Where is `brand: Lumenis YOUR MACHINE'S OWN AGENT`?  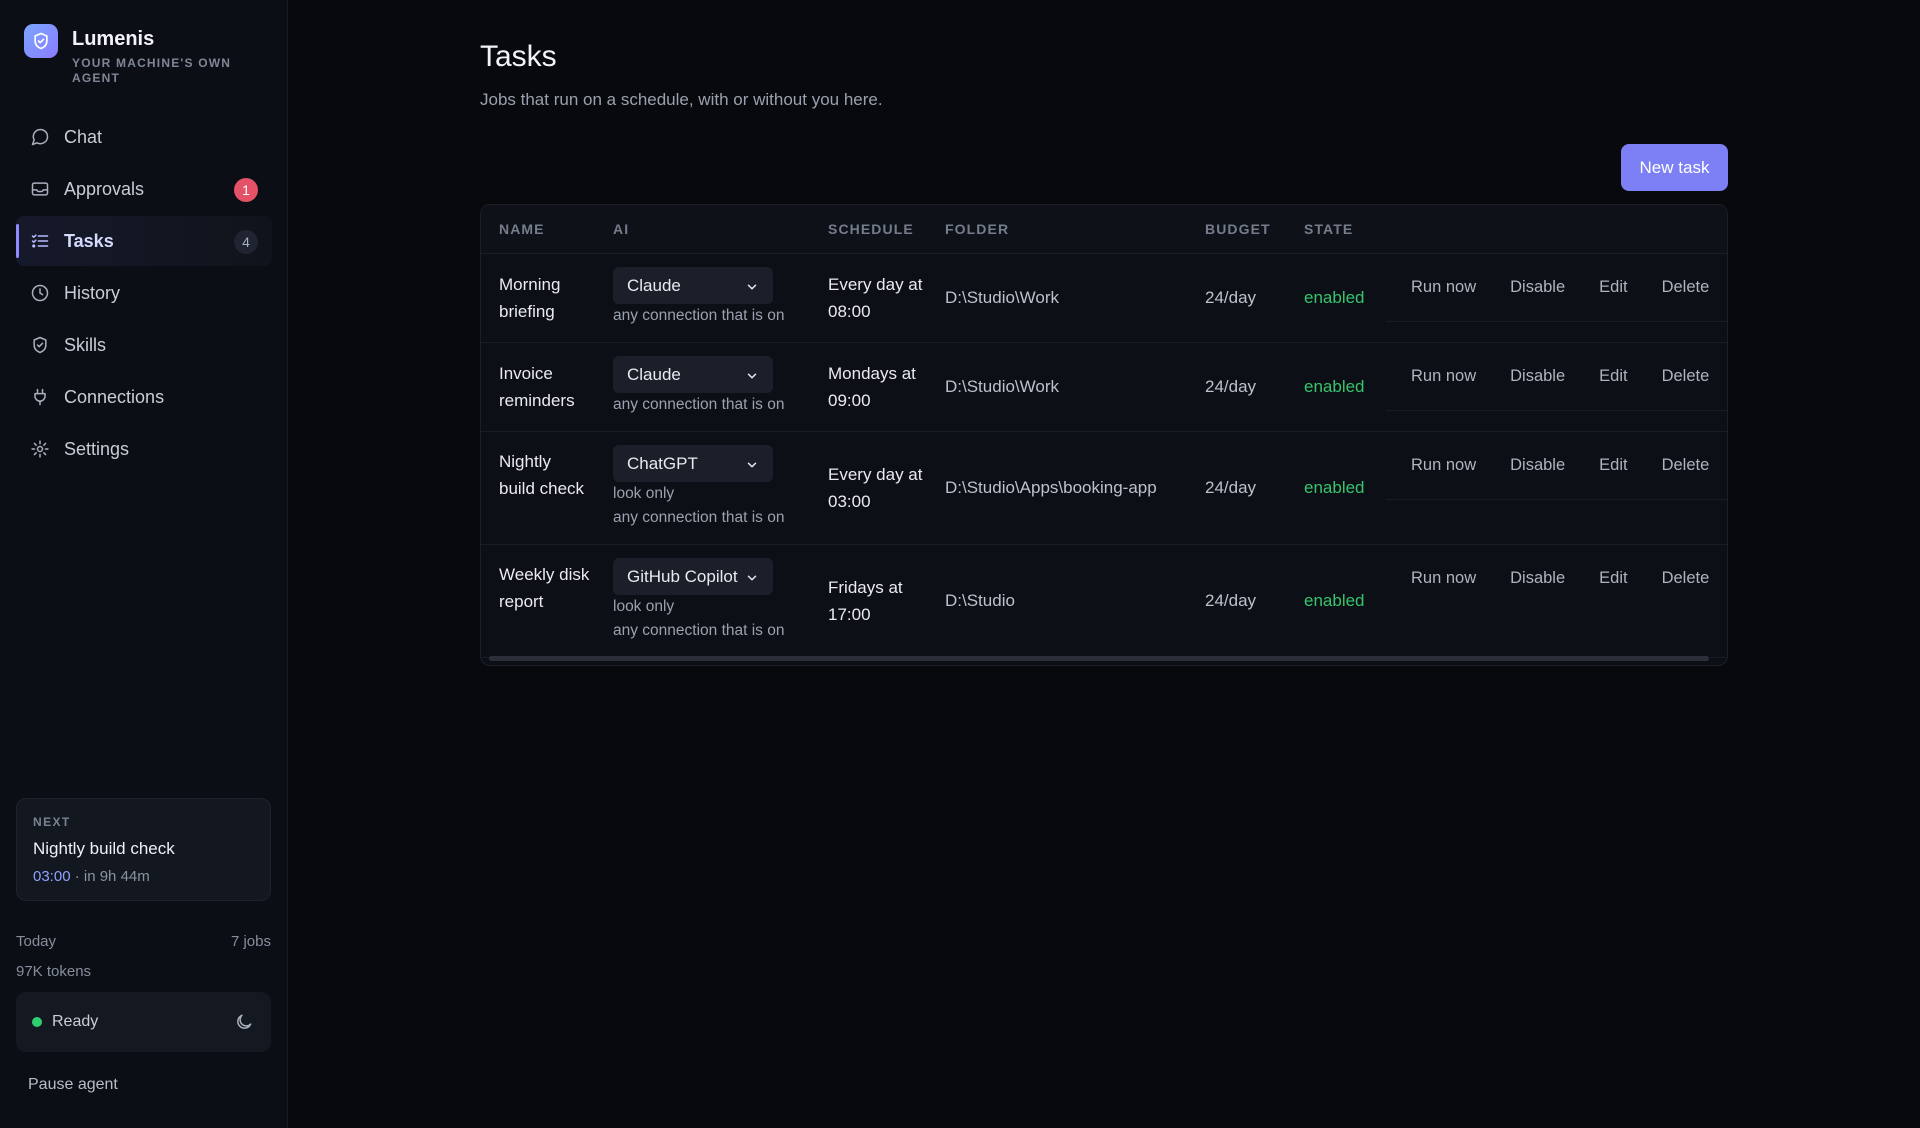
brand: Lumenis YOUR MACHINE'S OWN AGENT is located at coordinates (133, 55).